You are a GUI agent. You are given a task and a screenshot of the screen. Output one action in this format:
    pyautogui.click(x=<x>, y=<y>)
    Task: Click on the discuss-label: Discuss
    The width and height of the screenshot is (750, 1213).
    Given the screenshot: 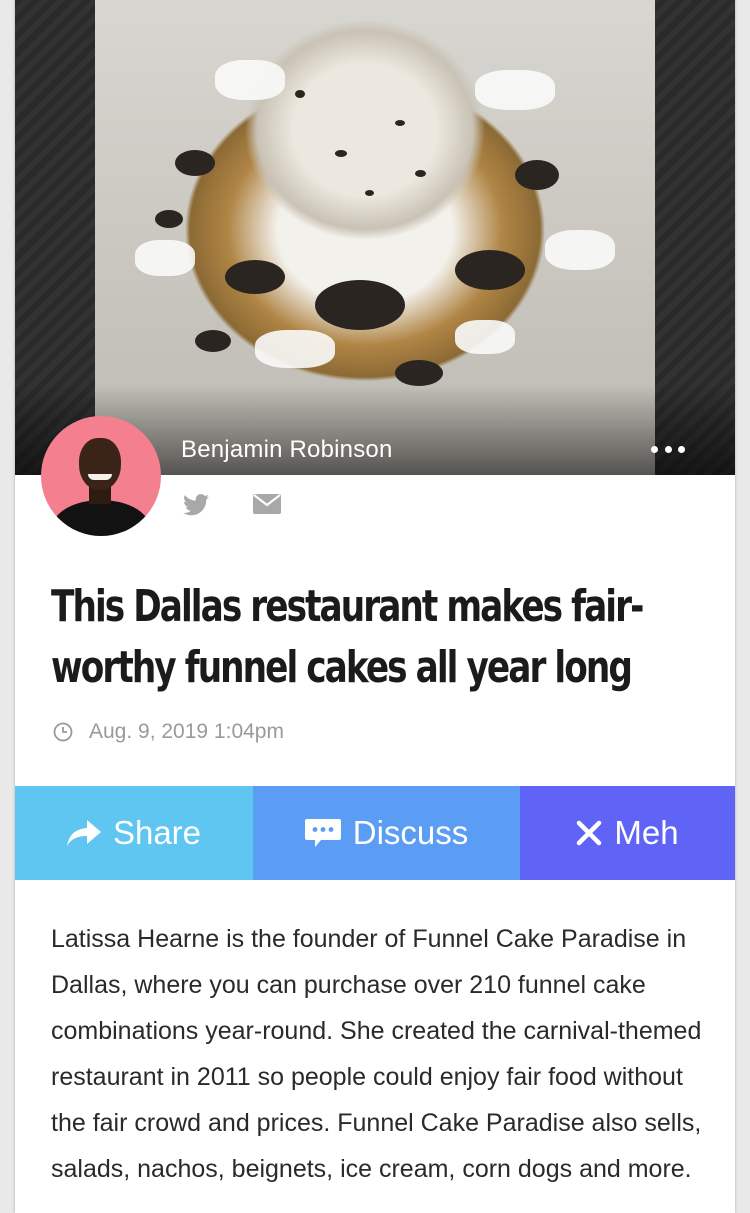 What is the action you would take?
    pyautogui.click(x=410, y=832)
    